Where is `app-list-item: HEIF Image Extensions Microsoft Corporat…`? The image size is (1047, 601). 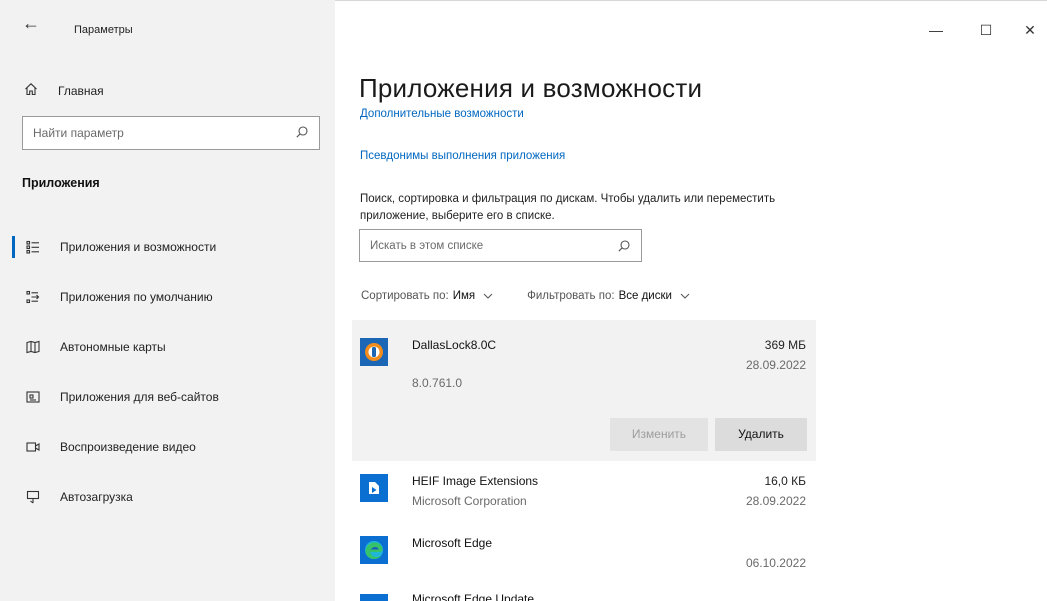
app-list-item: HEIF Image Extensions Microsoft Corporat… is located at coordinates (584, 497).